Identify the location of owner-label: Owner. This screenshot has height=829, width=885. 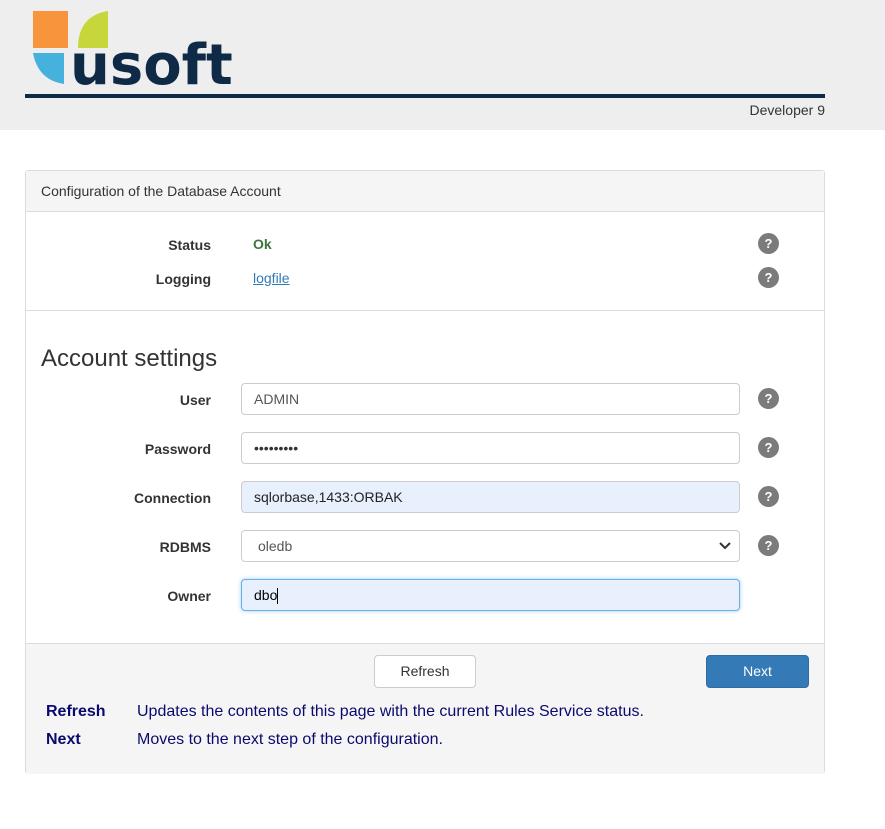
(189, 596).